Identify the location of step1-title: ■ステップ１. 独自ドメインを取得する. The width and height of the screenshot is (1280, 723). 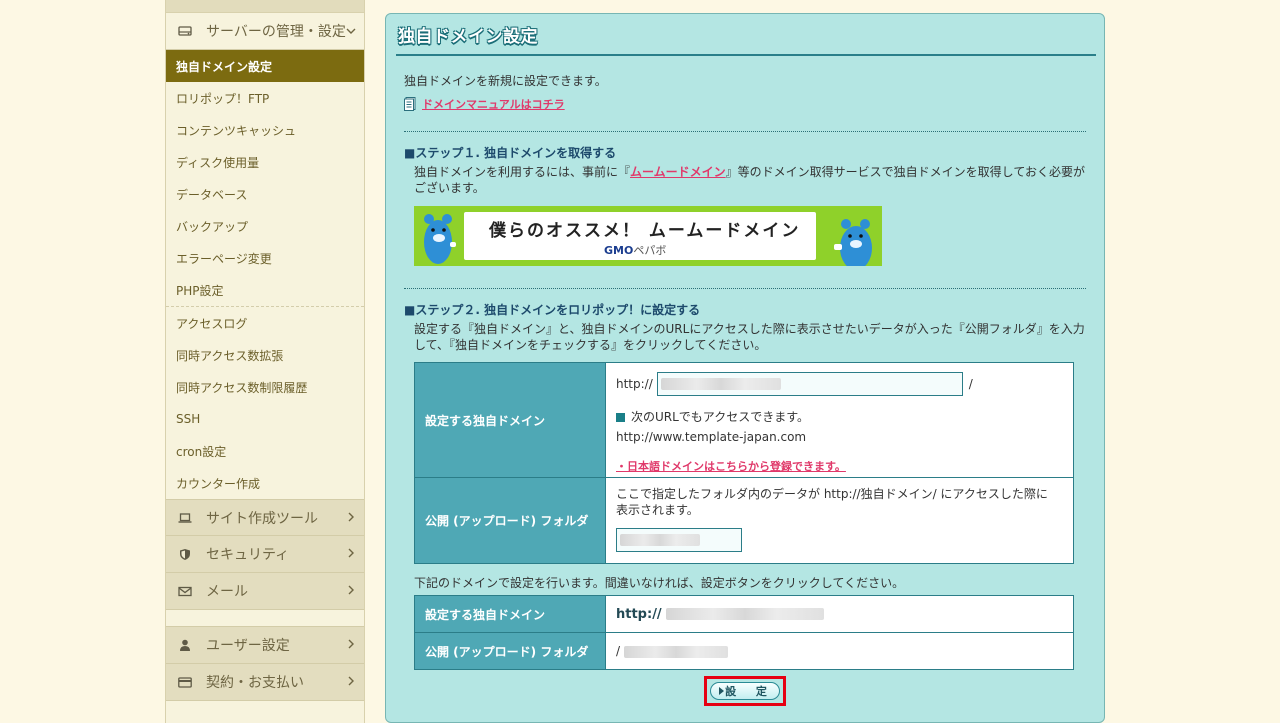
(510, 153).